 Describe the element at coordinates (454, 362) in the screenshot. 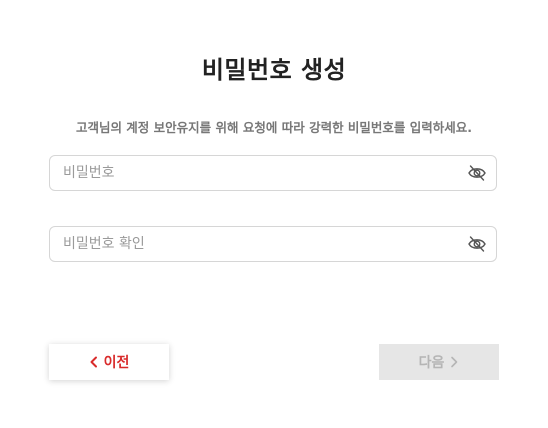

I see `chevron-right-icon` at that location.